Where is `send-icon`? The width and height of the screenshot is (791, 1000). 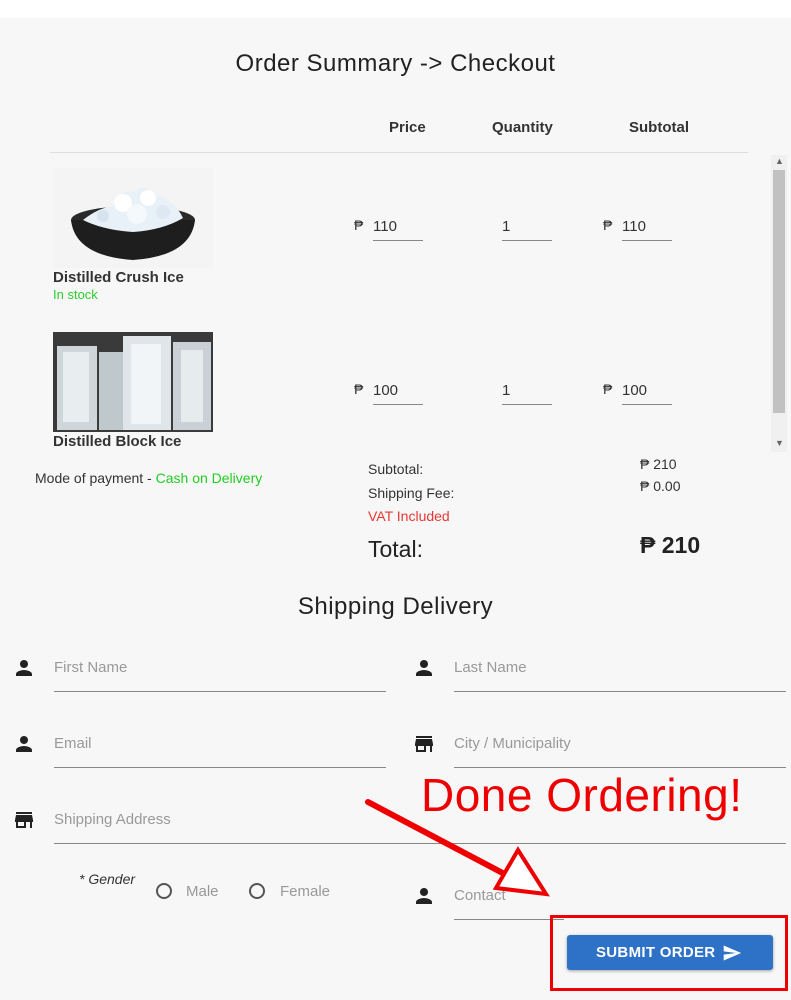 send-icon is located at coordinates (732, 953).